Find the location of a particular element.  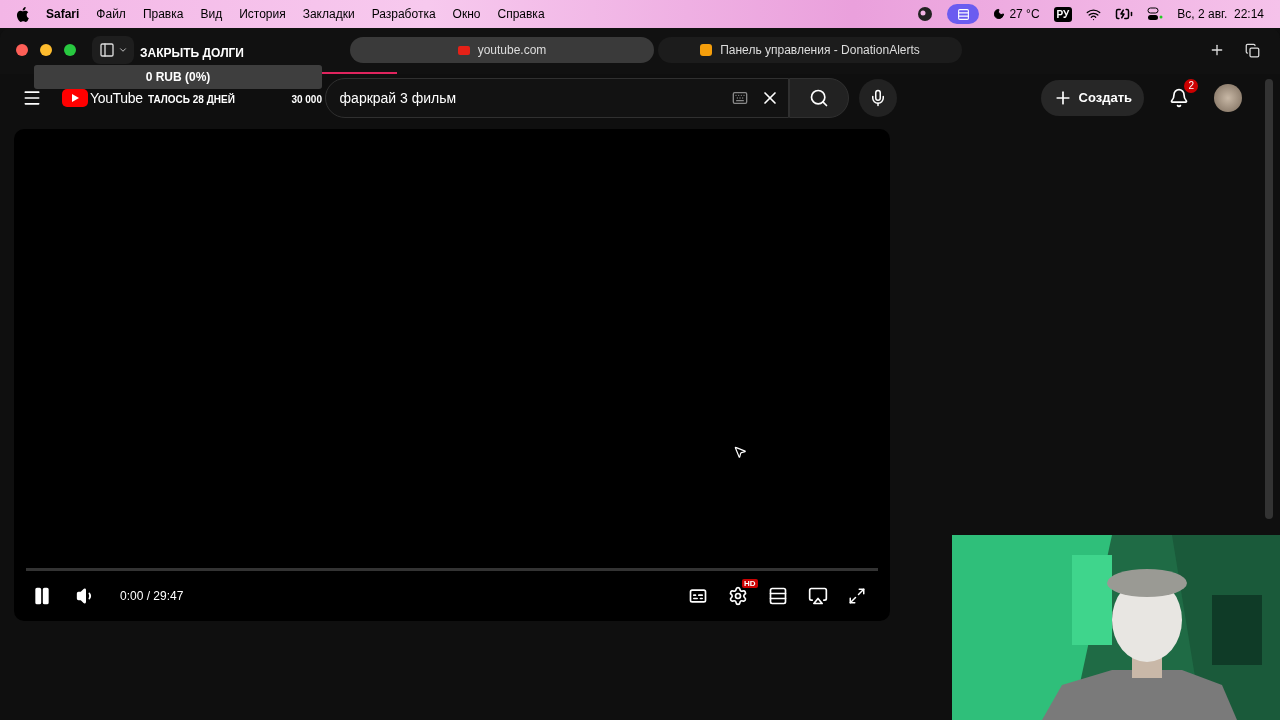

search-field: фаркрай 3 фильм is located at coordinates (556, 98).